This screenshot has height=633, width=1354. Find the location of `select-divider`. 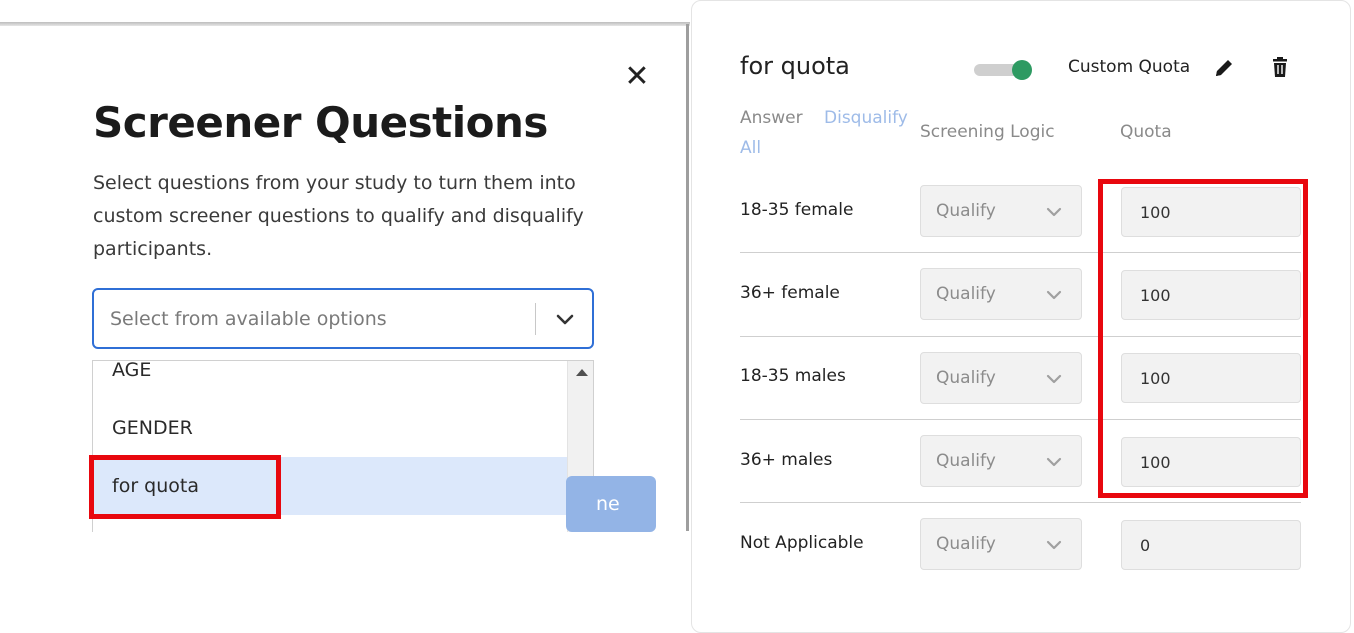

select-divider is located at coordinates (535, 319).